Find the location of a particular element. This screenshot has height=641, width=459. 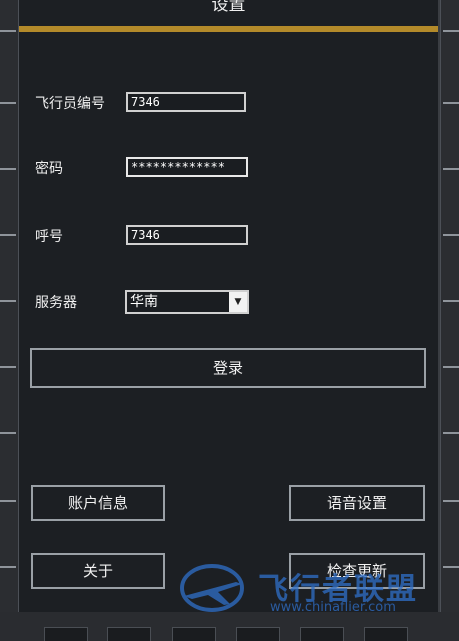

airplane-logo-icon is located at coordinates (212, 588).